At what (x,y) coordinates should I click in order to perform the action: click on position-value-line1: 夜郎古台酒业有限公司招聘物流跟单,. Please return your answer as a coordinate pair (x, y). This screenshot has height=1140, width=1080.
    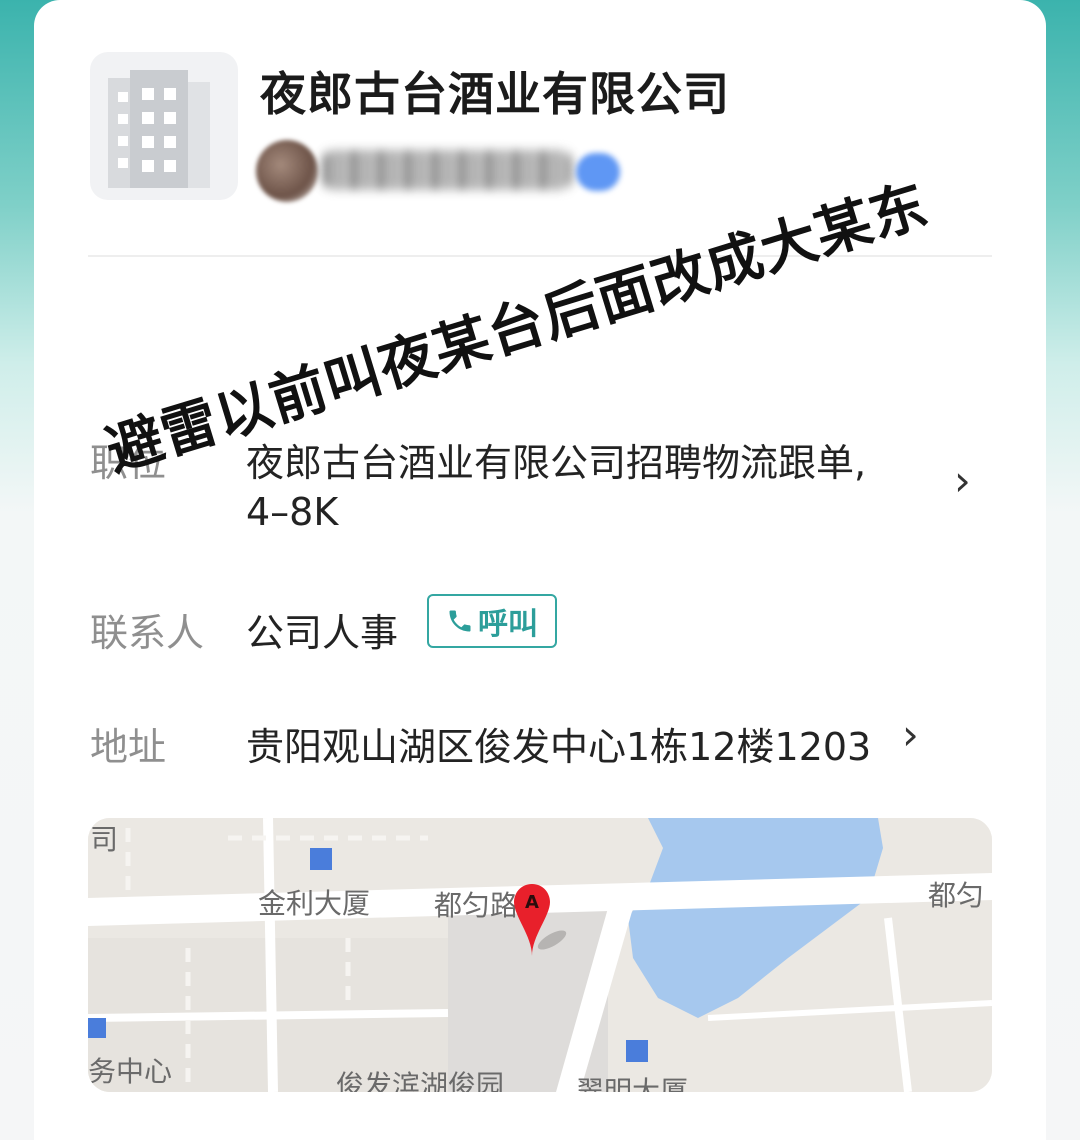
    Looking at the image, I should click on (556, 459).